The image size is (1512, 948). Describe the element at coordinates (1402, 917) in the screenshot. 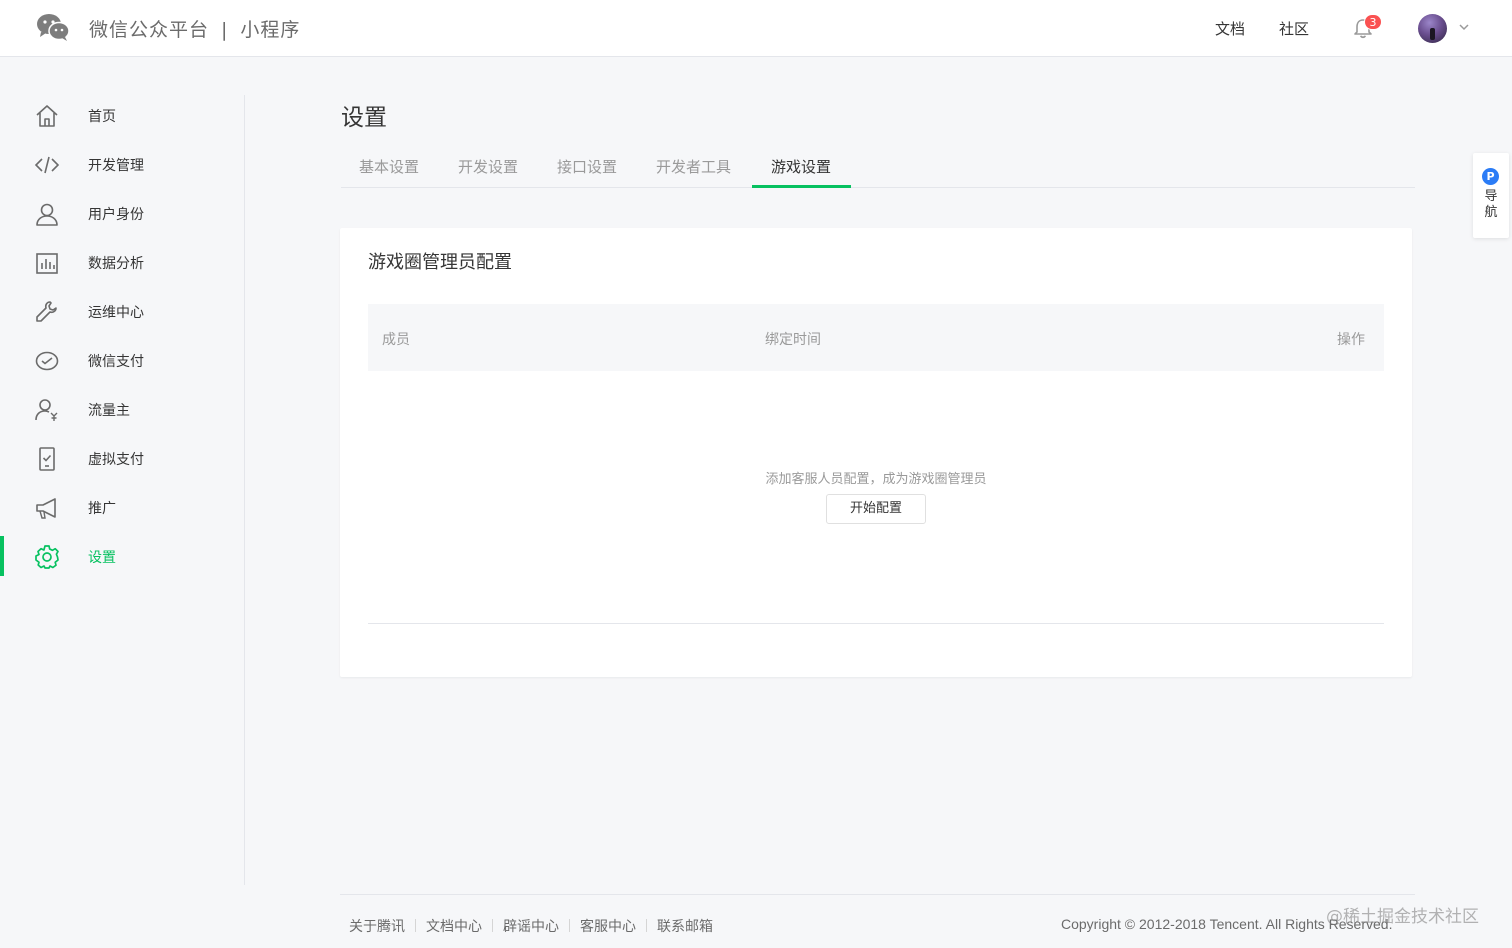

I see `watermark: @稀土掘金技术社区` at that location.